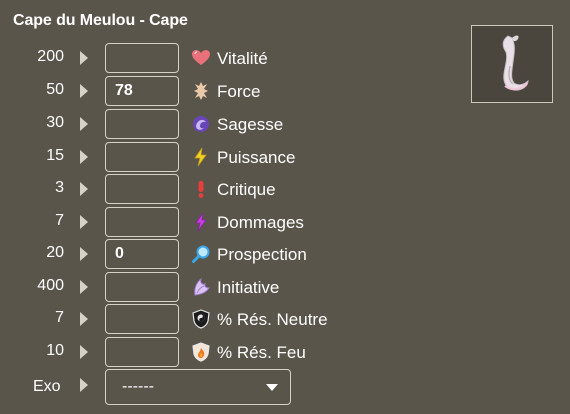 This screenshot has height=414, width=570. I want to click on stat-label-dommages: Dommages, so click(260, 222).